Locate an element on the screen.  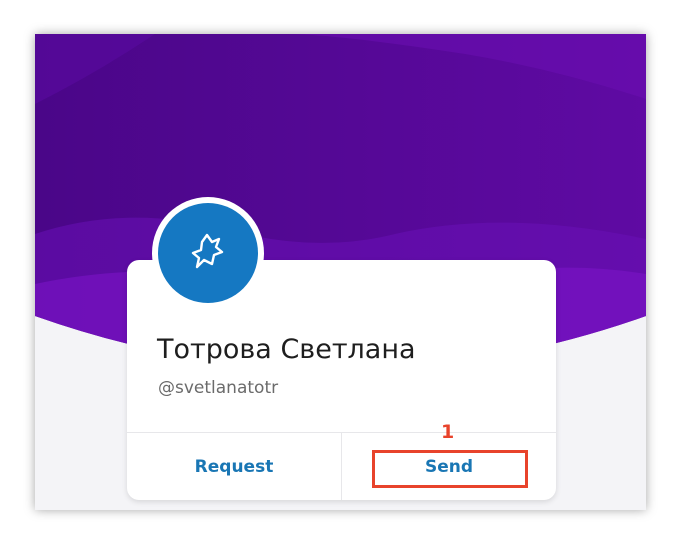
profile-name: Тотрова Светлана is located at coordinates (286, 349).